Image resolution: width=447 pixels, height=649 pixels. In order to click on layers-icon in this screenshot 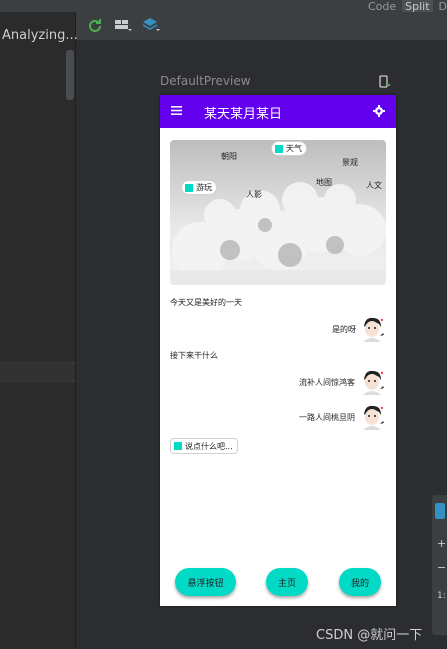, I will do `click(151, 25)`.